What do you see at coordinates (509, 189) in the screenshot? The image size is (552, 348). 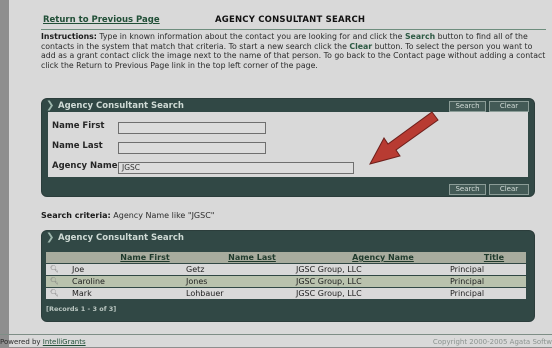 I see `clear-button-bottom: Clear` at bounding box center [509, 189].